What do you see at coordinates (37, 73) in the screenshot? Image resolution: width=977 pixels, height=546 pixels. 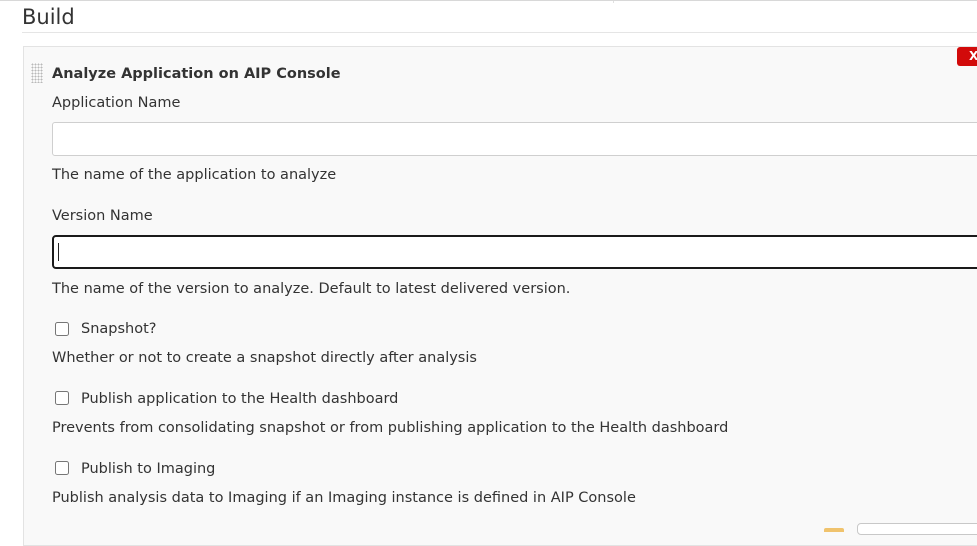 I see `drag-handle-icon` at bounding box center [37, 73].